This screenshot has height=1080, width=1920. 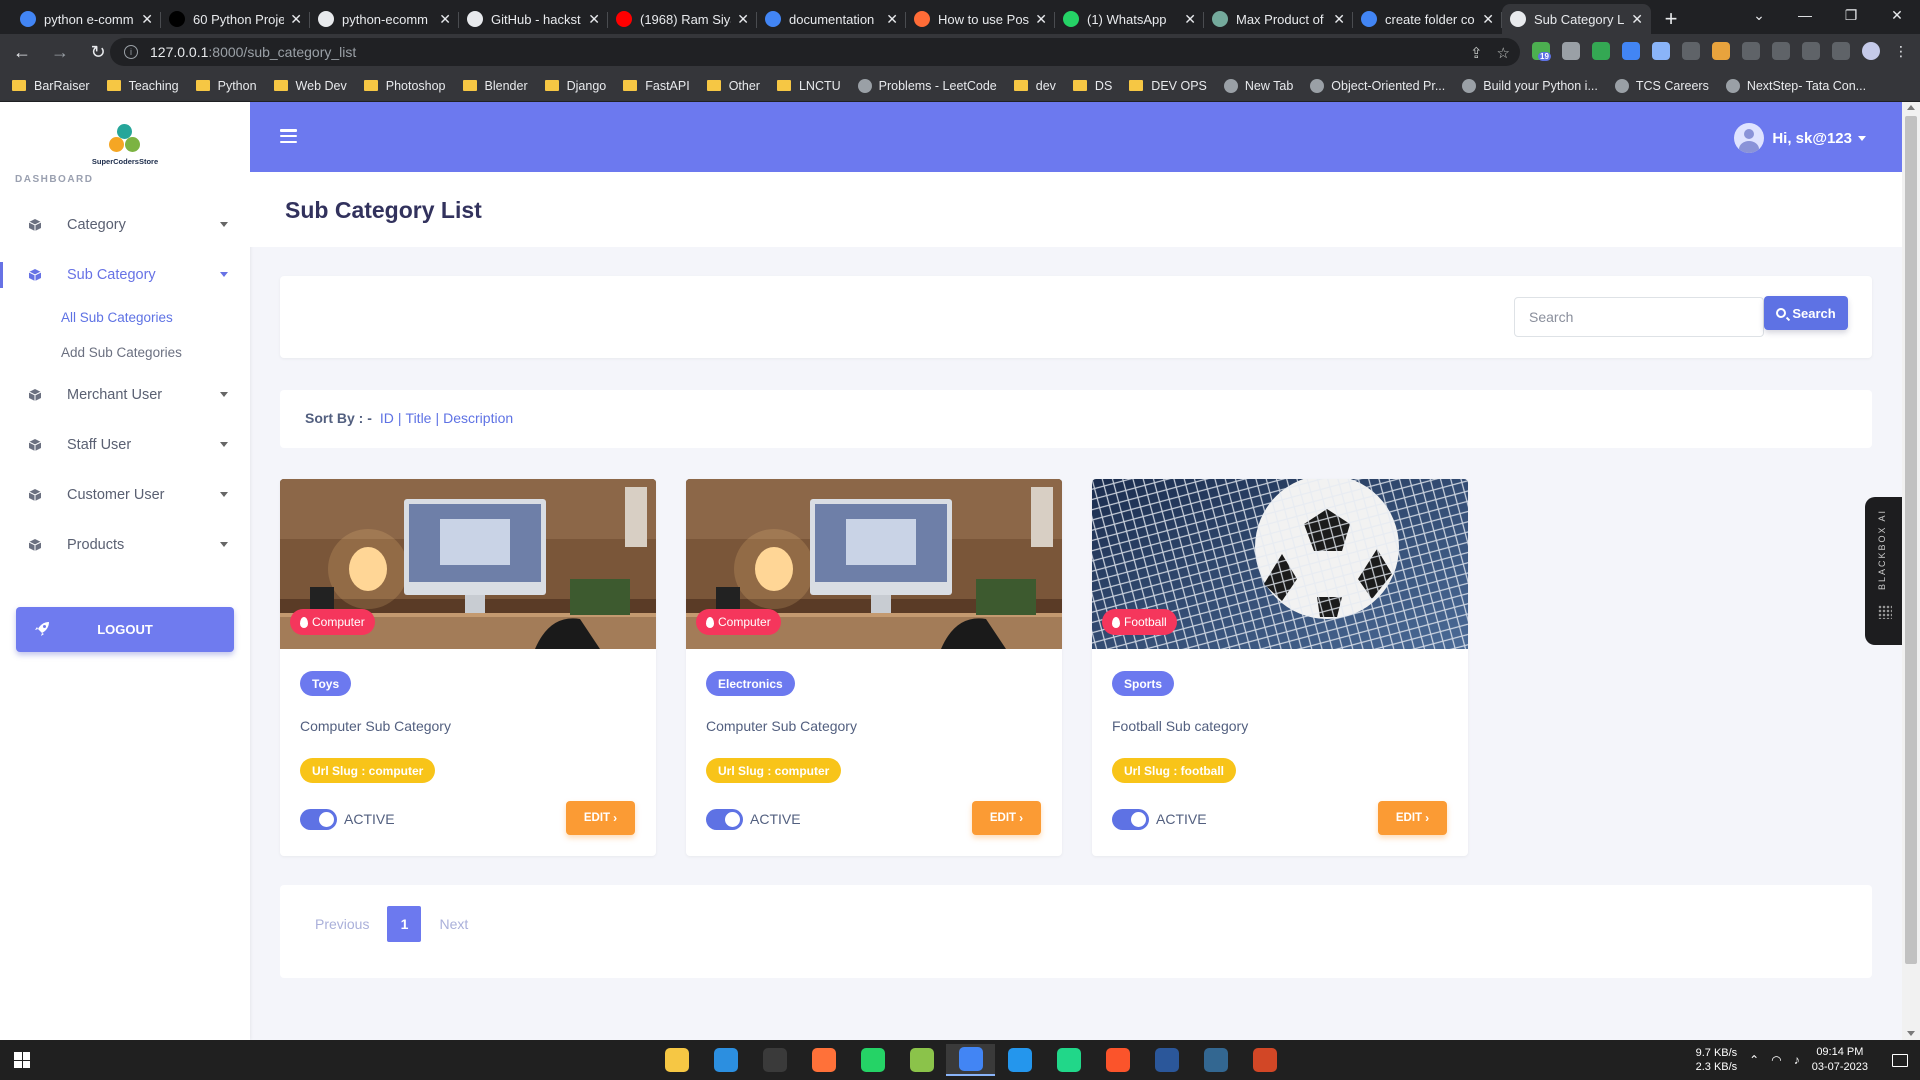 What do you see at coordinates (125, 545) in the screenshot?
I see `sidebar-item-products: Products` at bounding box center [125, 545].